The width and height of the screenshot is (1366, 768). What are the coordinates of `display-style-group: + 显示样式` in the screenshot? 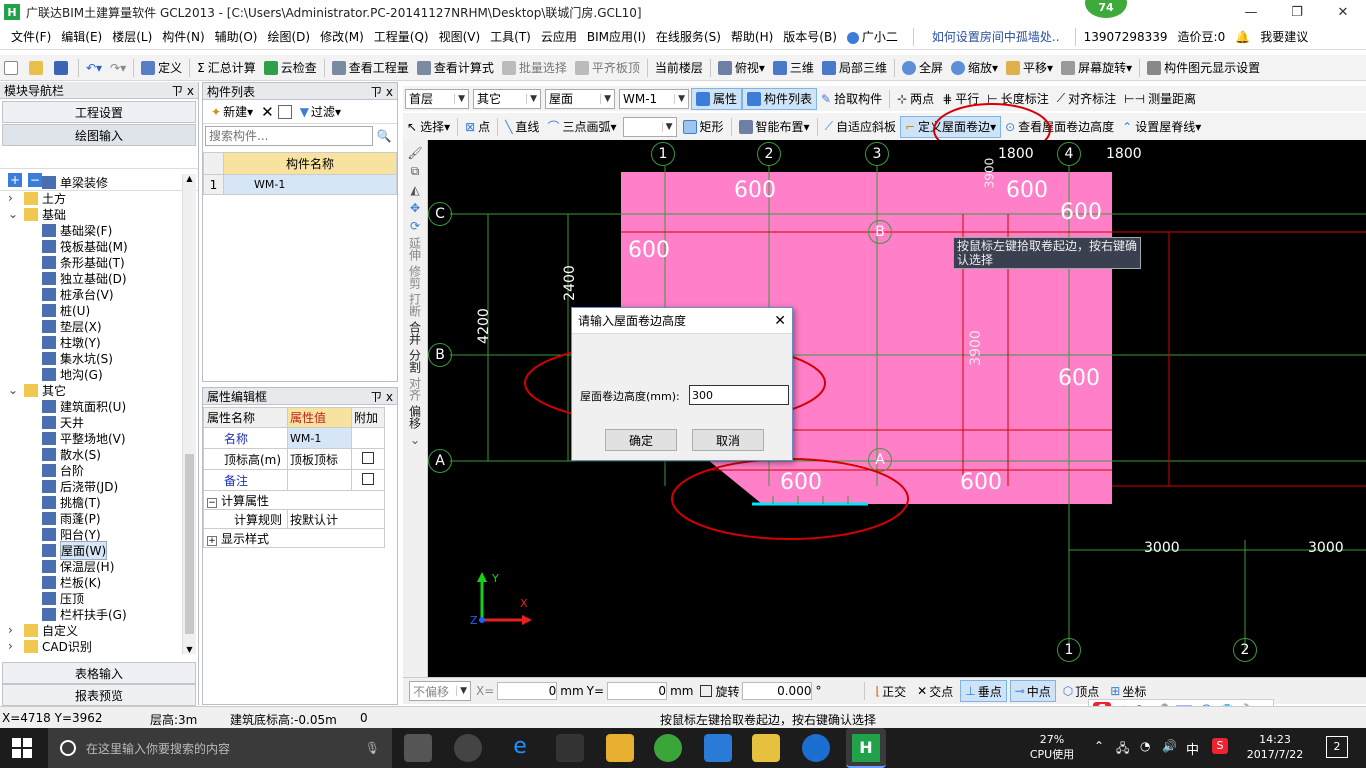 It's located at (294, 538).